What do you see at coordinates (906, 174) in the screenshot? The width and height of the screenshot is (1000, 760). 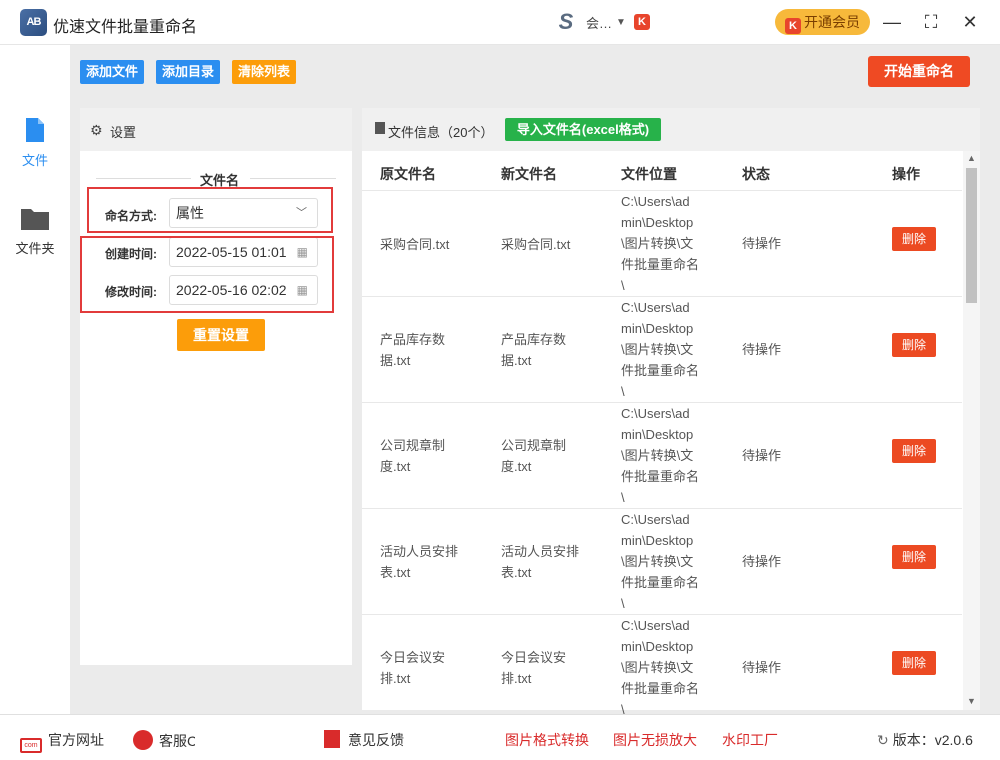 I see `column-header-action: 操作` at bounding box center [906, 174].